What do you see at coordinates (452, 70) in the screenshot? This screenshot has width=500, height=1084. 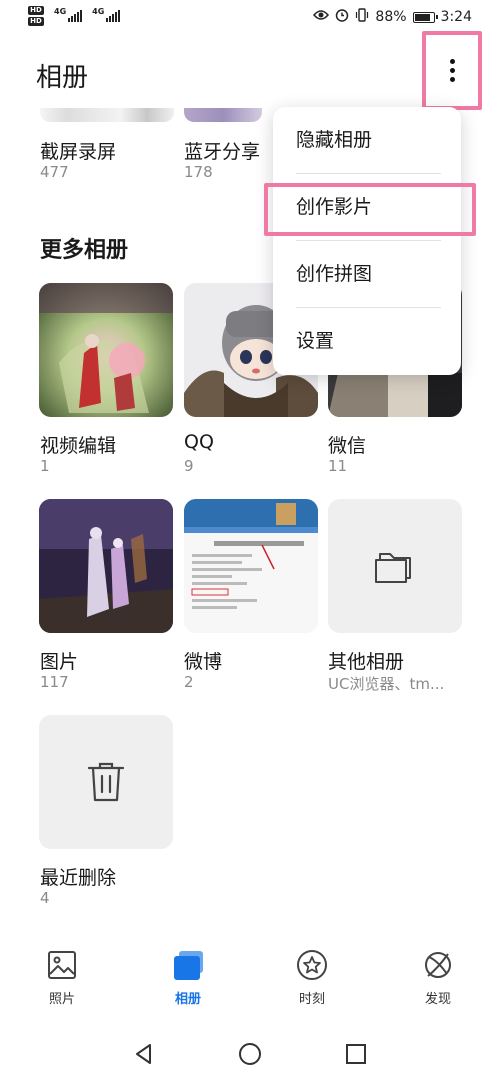 I see `more-options-button` at bounding box center [452, 70].